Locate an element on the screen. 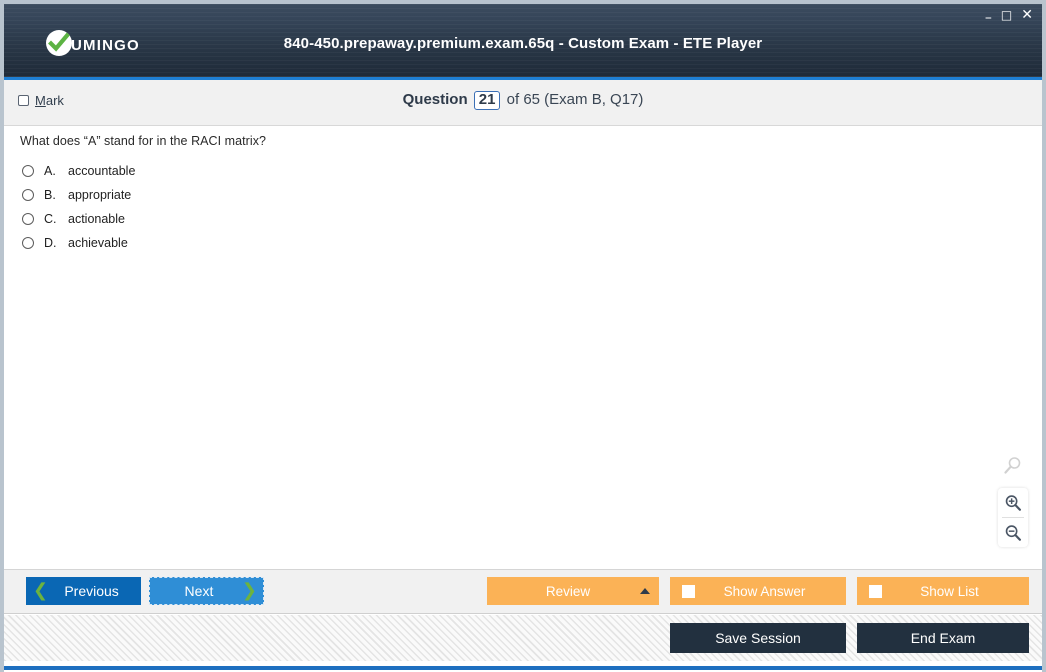 The width and height of the screenshot is (1046, 672). minimize-button: – is located at coordinates (988, 18).